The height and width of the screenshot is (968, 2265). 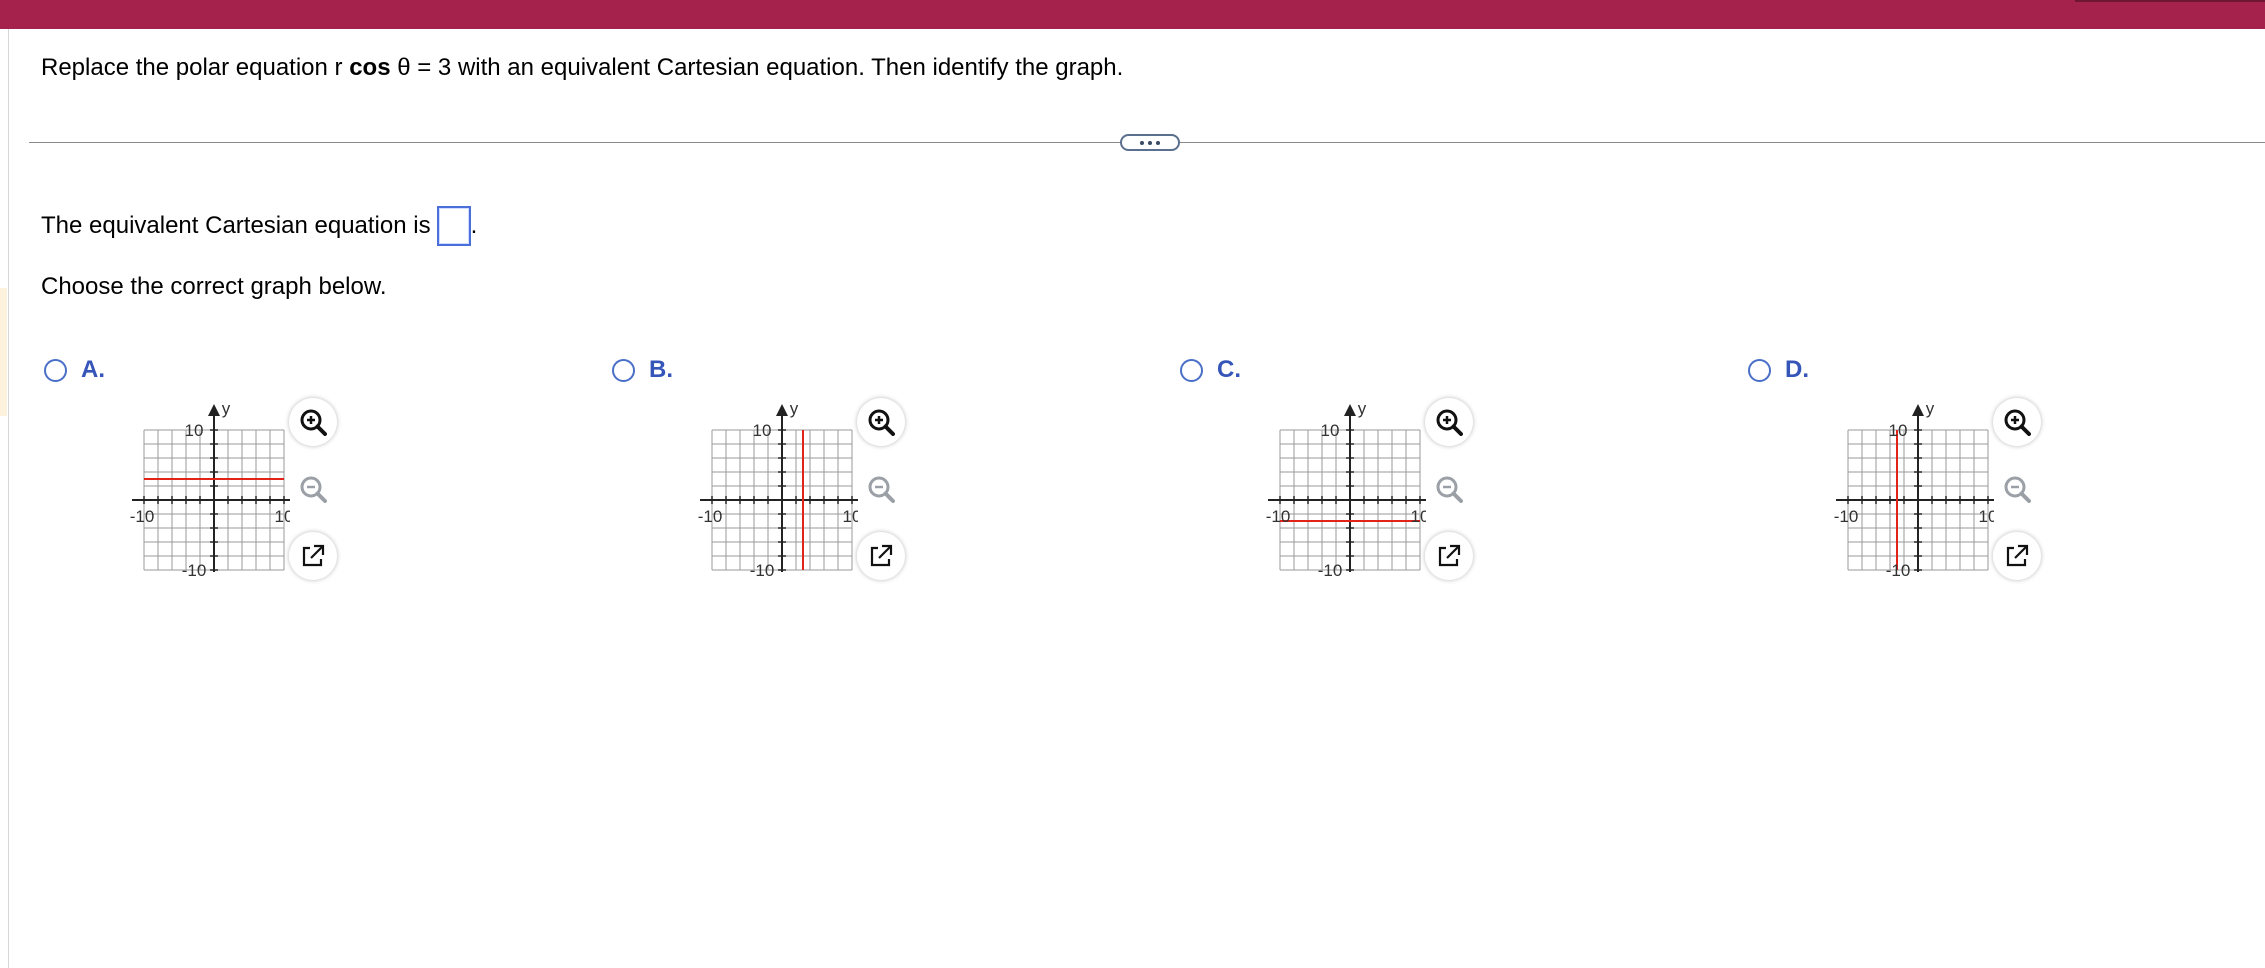 I want to click on option-letter: B., so click(x=661, y=369).